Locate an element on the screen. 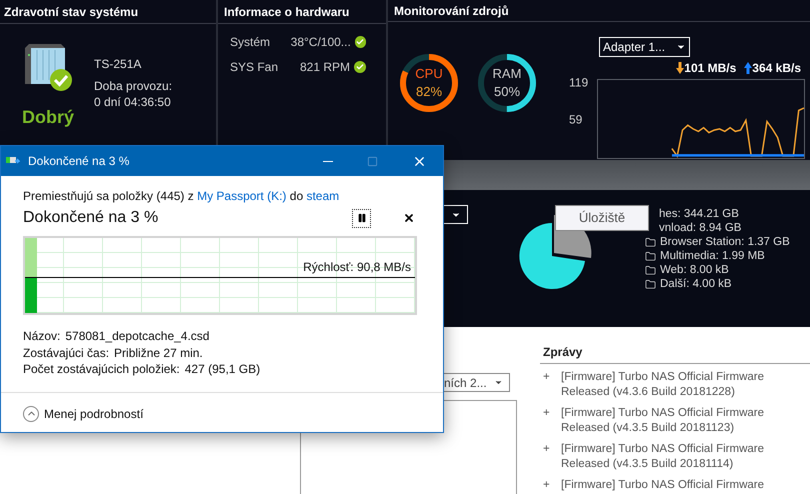 The height and width of the screenshot is (494, 810). folder-usage: hes: 344.21 GB is located at coordinates (699, 214).